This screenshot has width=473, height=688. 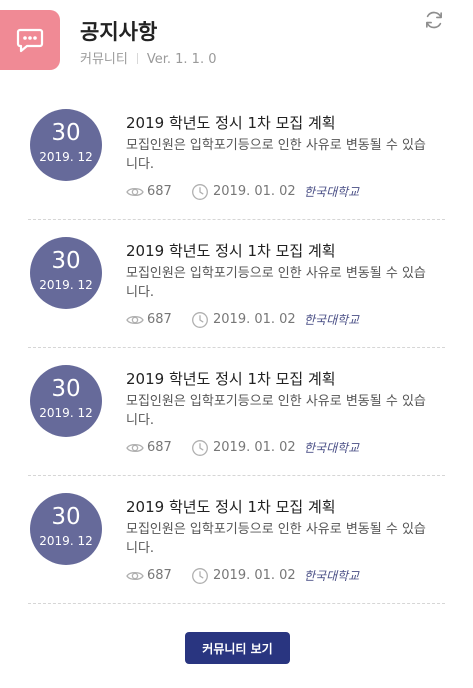 I want to click on refresh-icon, so click(x=434, y=20).